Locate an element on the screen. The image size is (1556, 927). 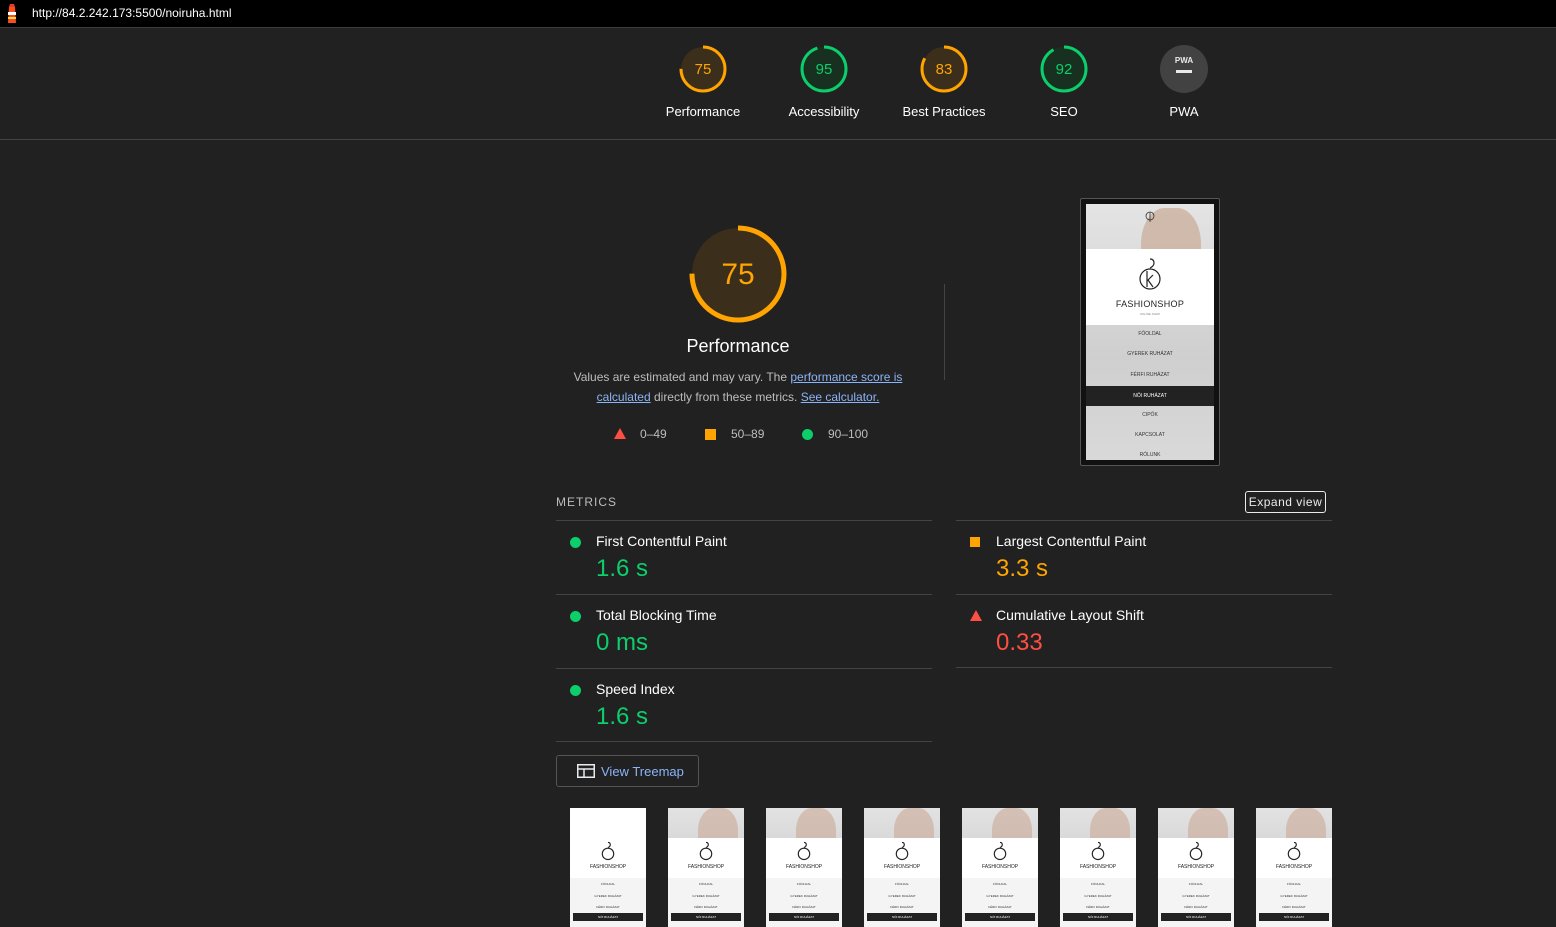
metric-tbt: Total Blocking Time 0 ms is located at coordinates (744, 631).